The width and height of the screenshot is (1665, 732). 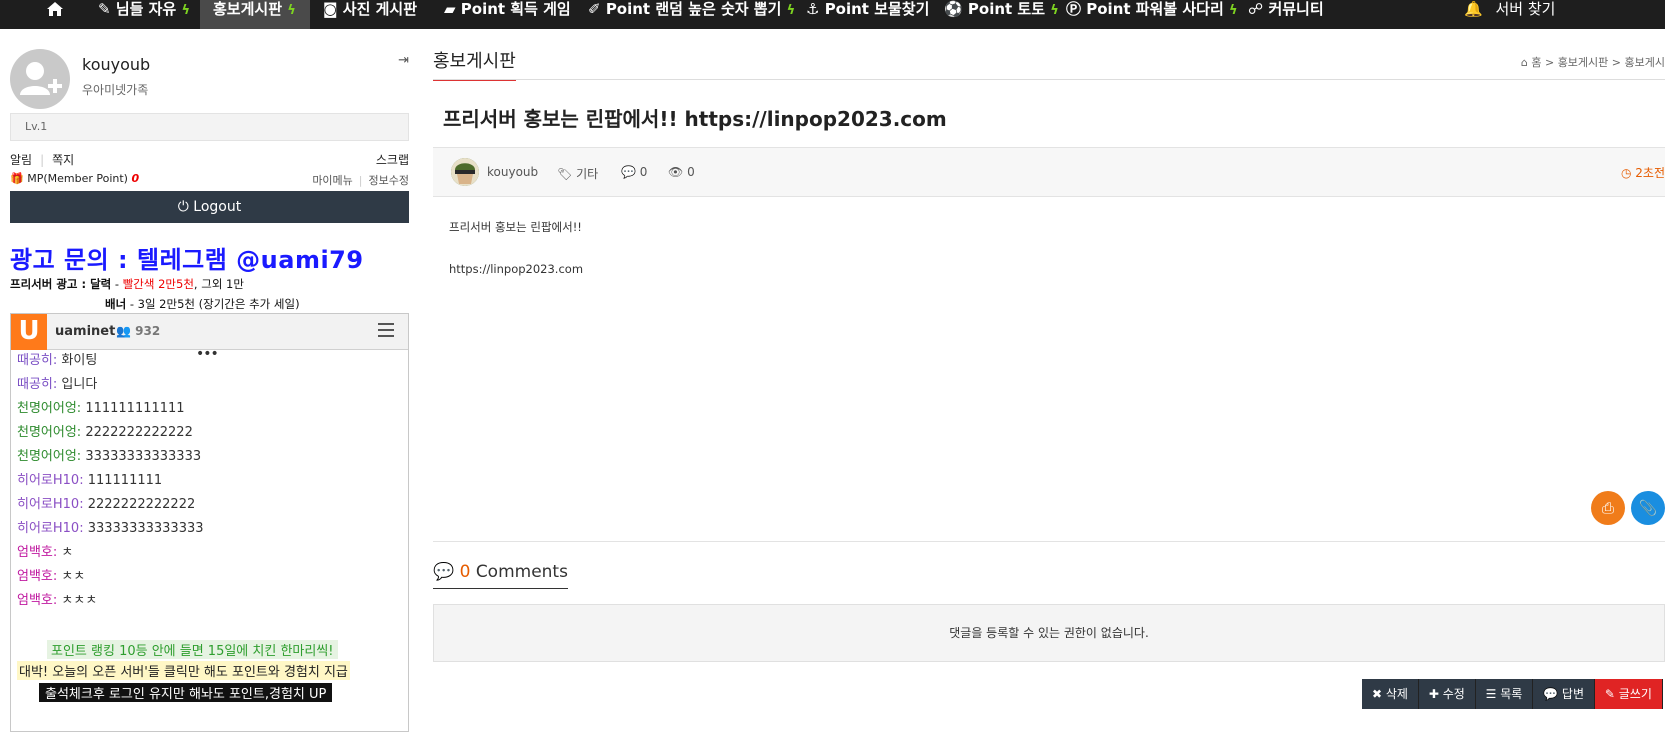 What do you see at coordinates (192, 649) in the screenshot?
I see `chat-notice-ranking: 포인트 랭킹 10등 안에 들면 15일에 치킨 한마리씩!` at bounding box center [192, 649].